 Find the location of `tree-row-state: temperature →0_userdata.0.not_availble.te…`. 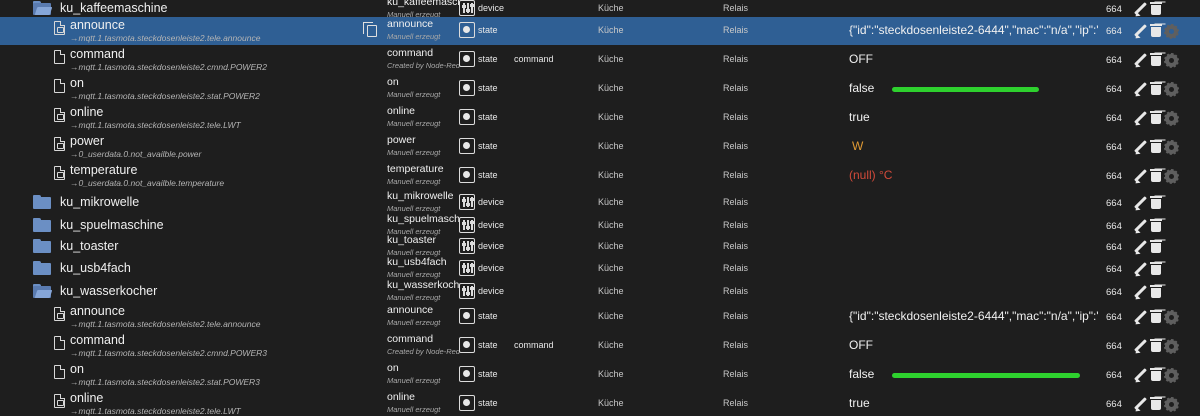

tree-row-state: temperature →0_userdata.0.not_availble.te… is located at coordinates (600, 176).